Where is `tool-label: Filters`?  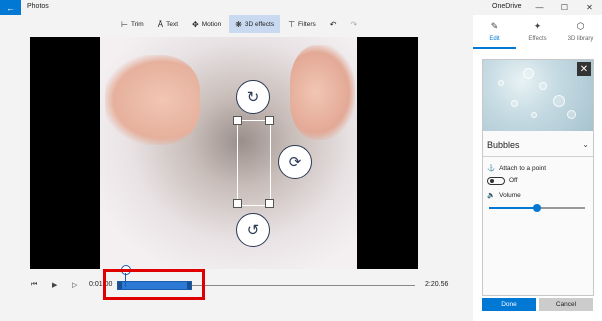
tool-label: Filters is located at coordinates (307, 24).